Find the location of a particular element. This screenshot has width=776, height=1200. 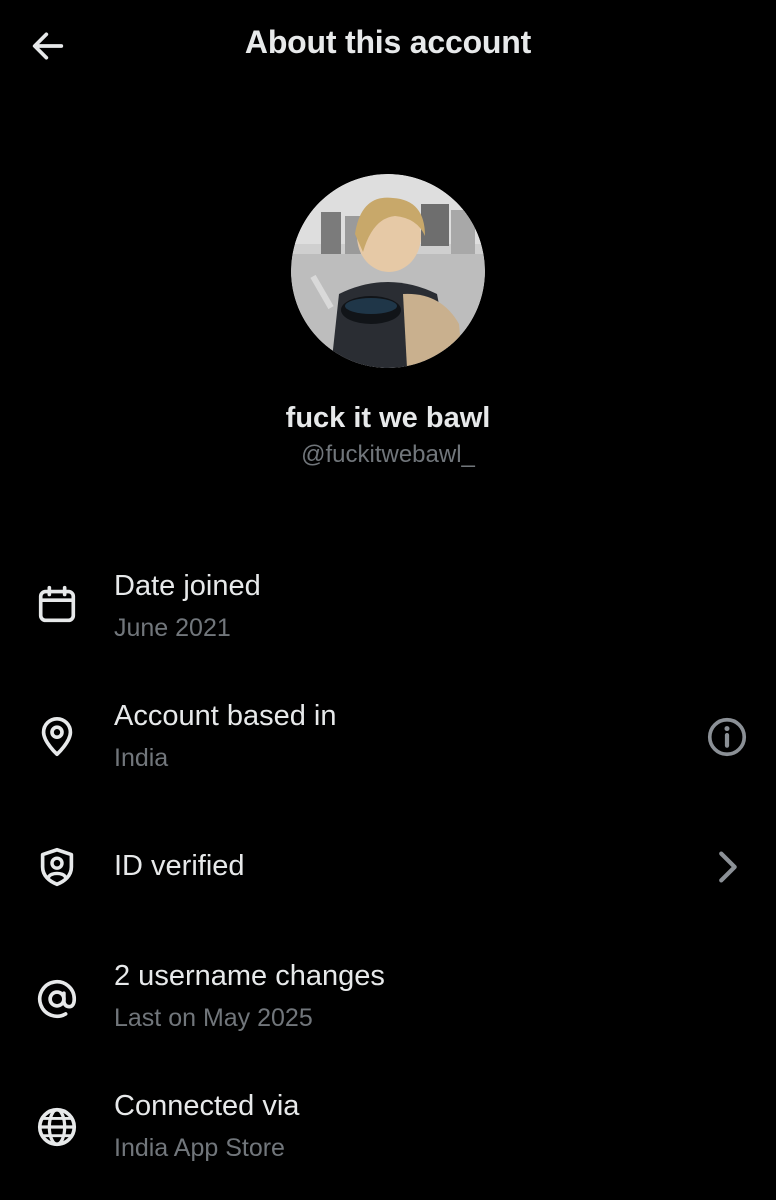

chevron-right-icon is located at coordinates (727, 867).